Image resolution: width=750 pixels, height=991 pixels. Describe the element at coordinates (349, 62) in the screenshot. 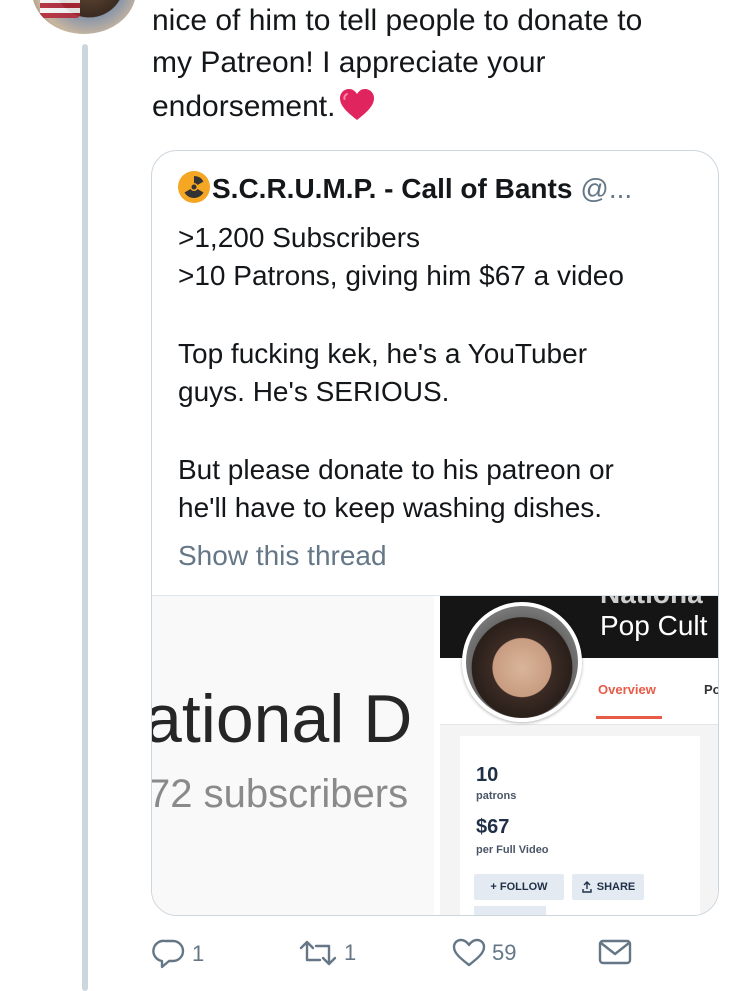

I see `tweet-text-line: my Patreon! I appreciate your` at that location.